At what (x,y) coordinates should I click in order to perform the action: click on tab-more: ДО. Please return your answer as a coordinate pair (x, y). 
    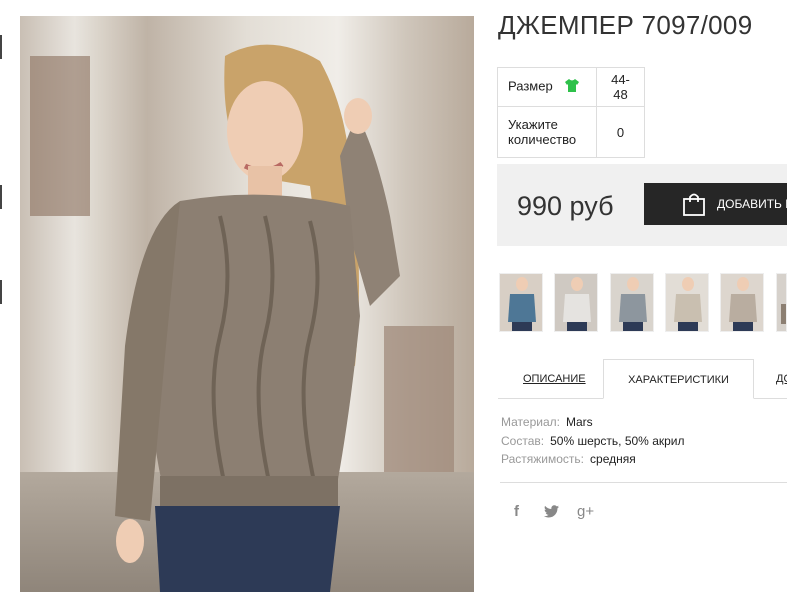
    Looking at the image, I should click on (781, 379).